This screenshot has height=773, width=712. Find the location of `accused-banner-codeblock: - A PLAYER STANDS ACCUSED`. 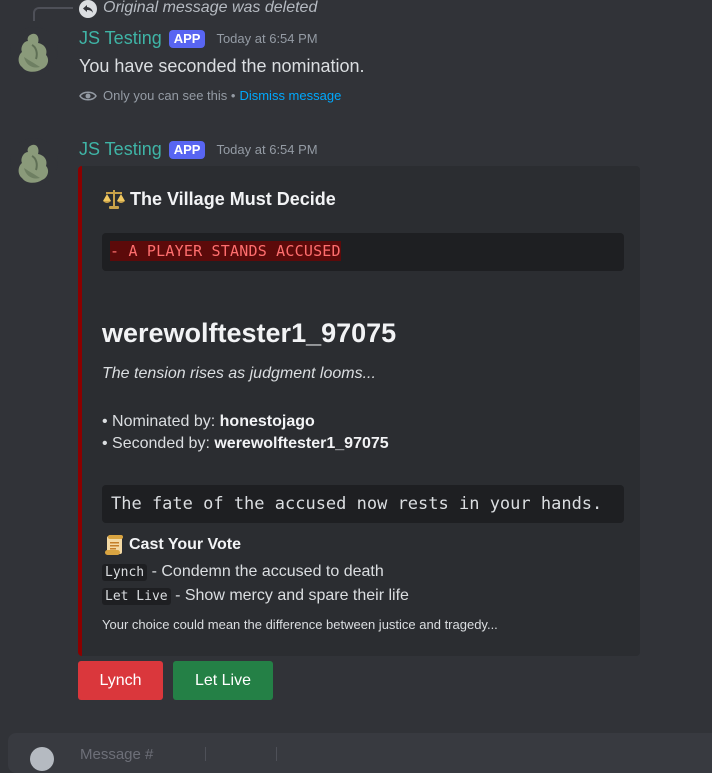

accused-banner-codeblock: - A PLAYER STANDS ACCUSED is located at coordinates (363, 252).